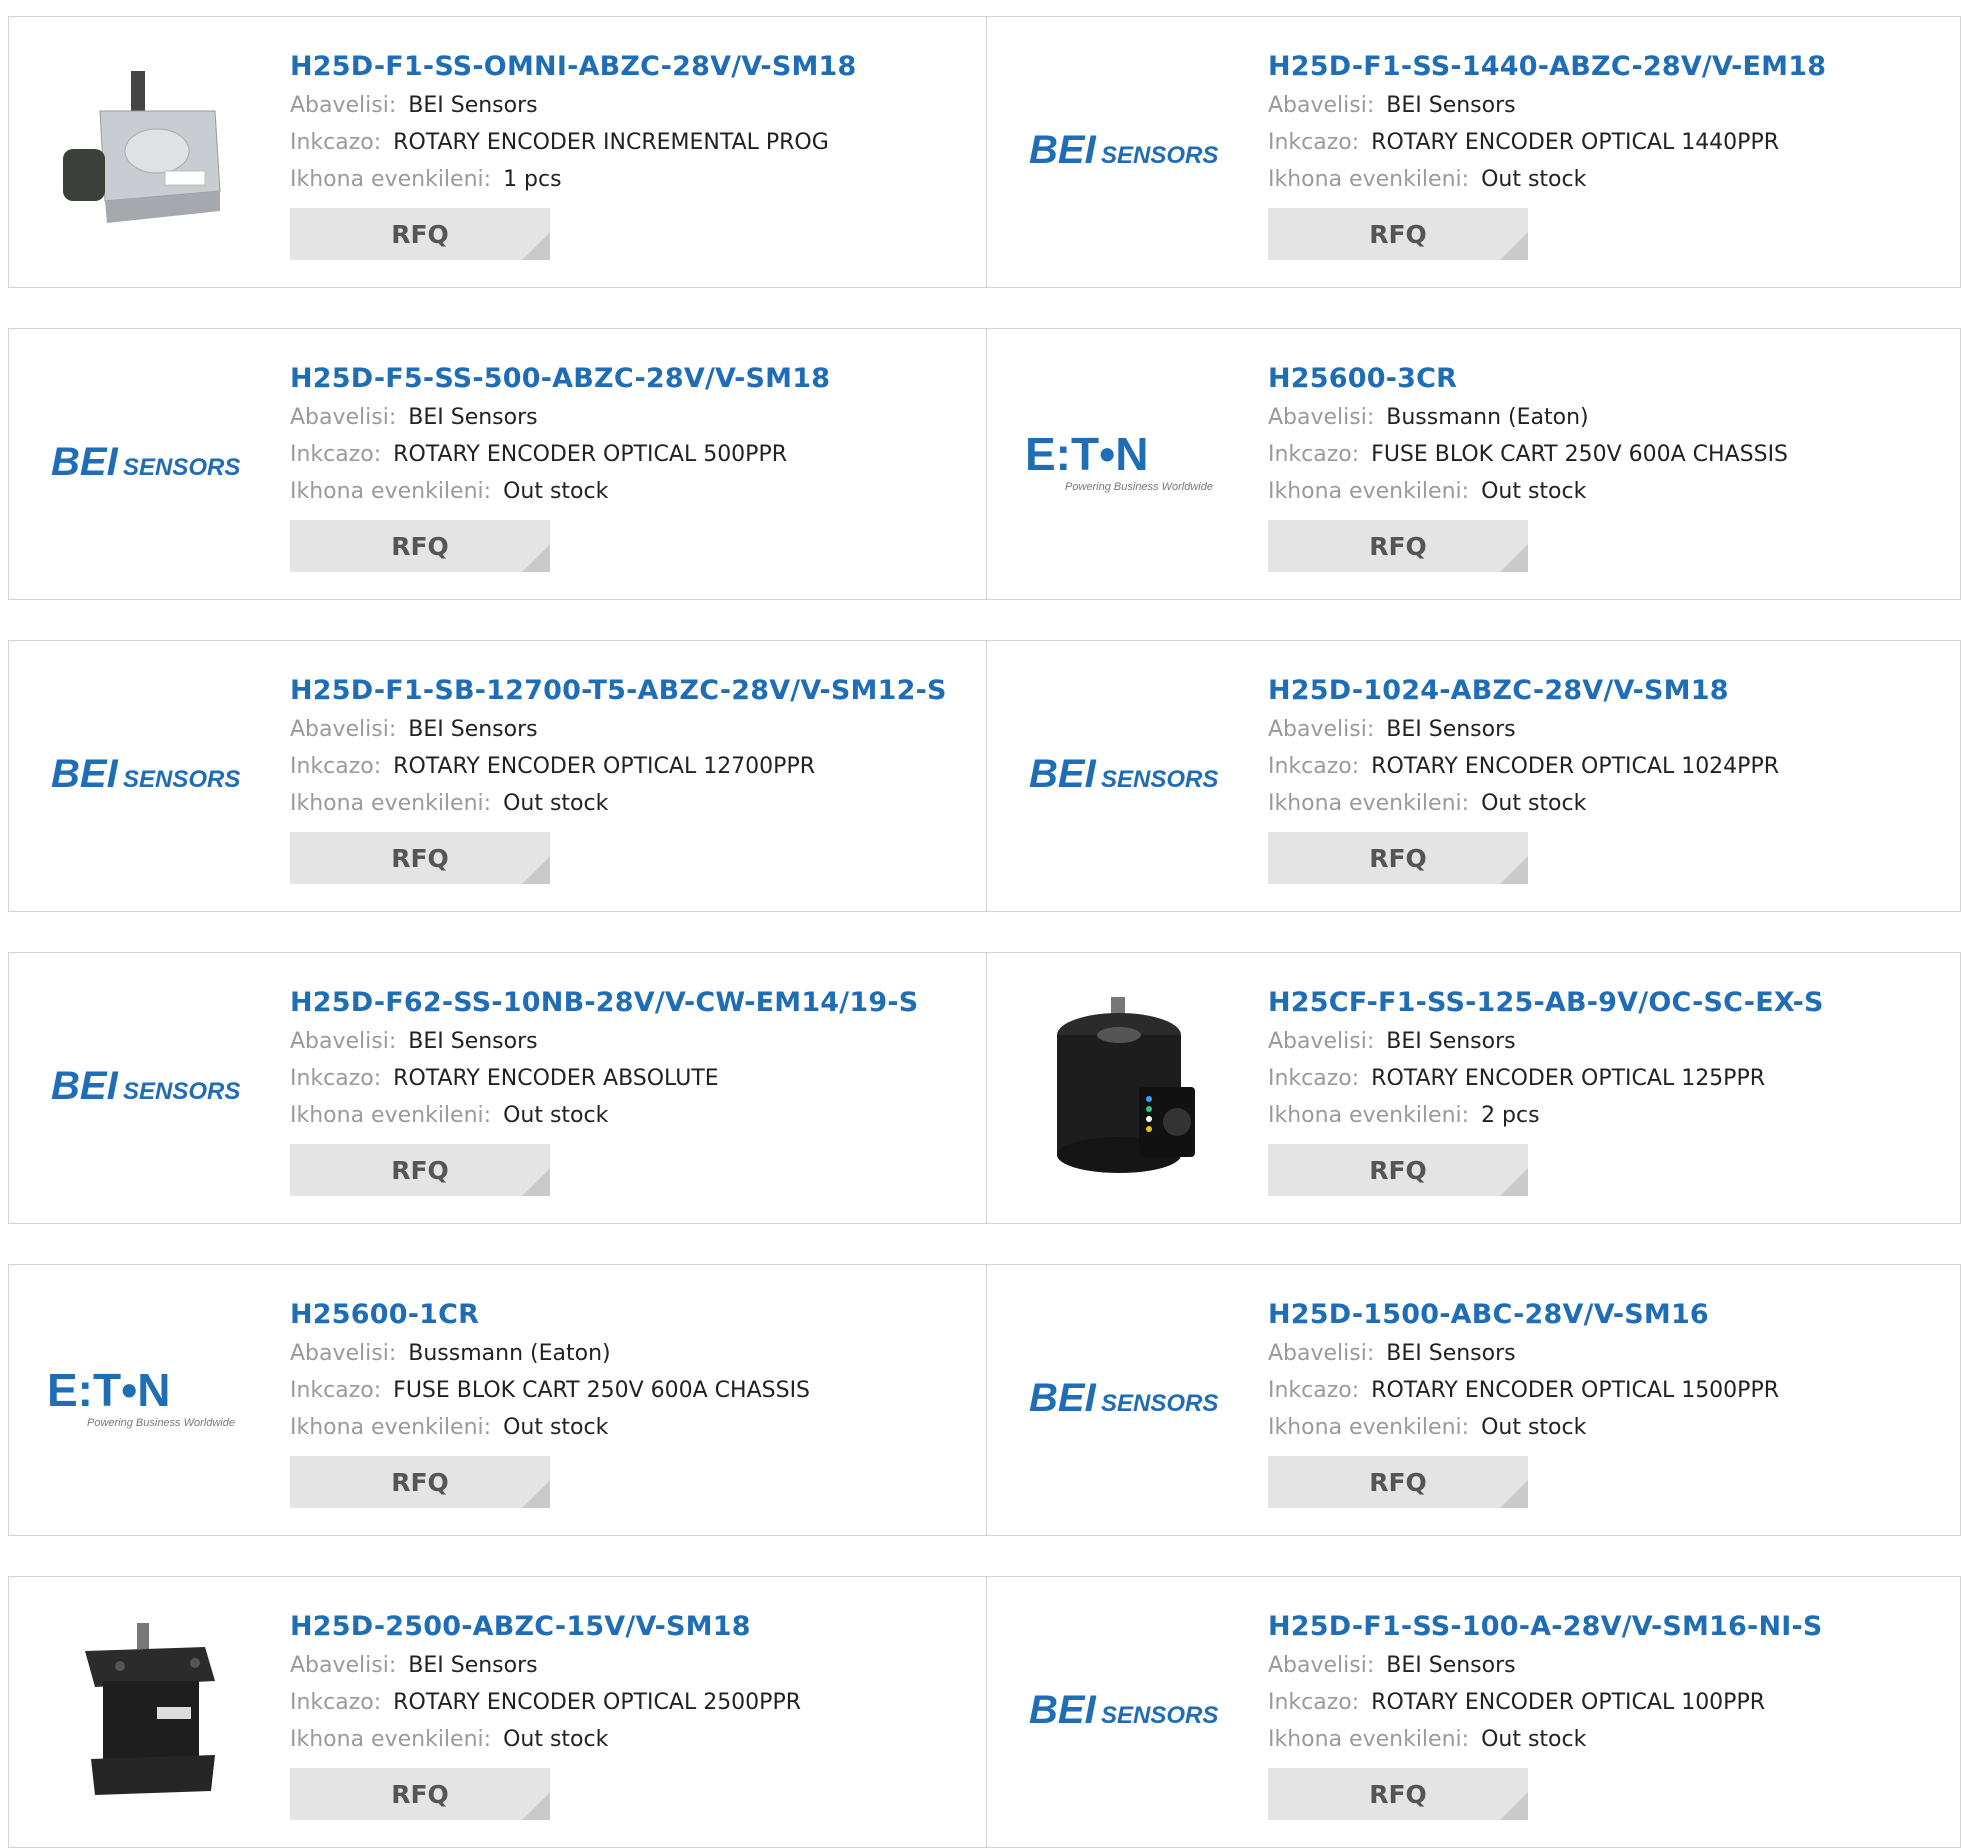  I want to click on product-title-link: H25D-F1-SS-OMNI-ABZC-28V/V-SM18, so click(573, 67).